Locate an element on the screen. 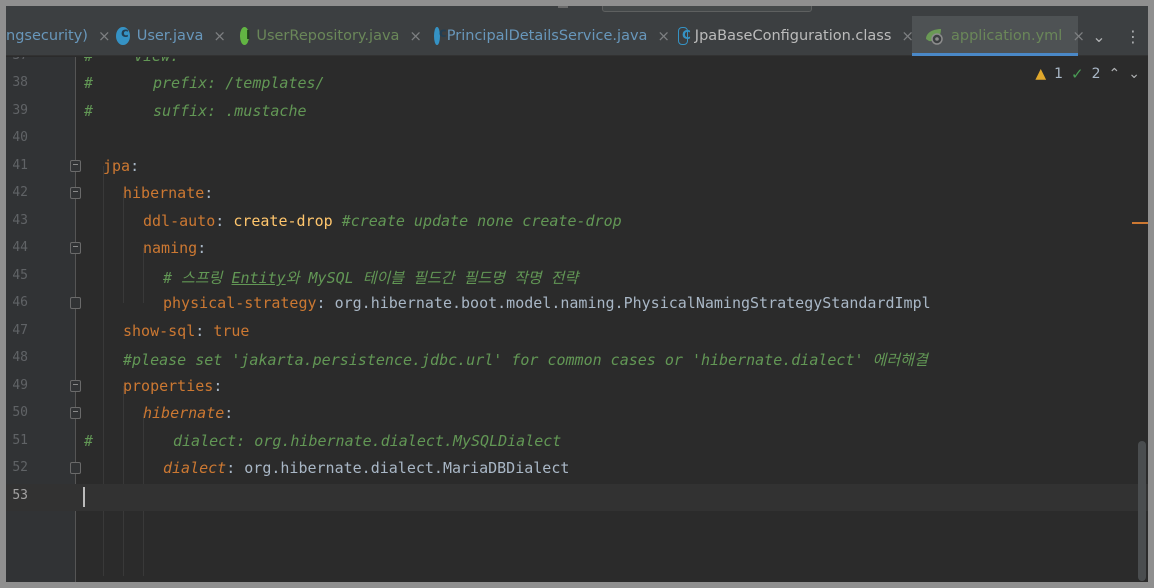 The image size is (1154, 588). tab-jpa-base-configuration: JpaBaseConfiguration.class × is located at coordinates (796, 36).